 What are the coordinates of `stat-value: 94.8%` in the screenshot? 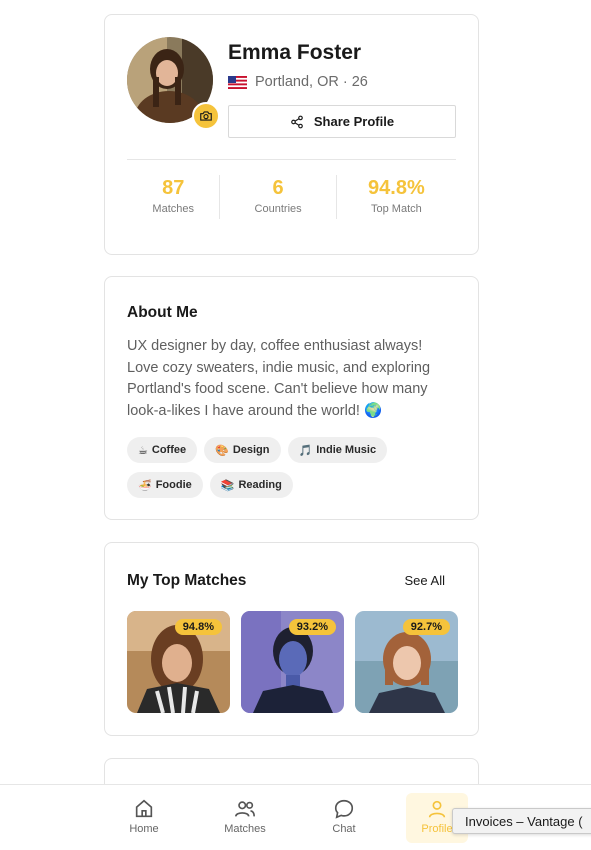 It's located at (396, 188).